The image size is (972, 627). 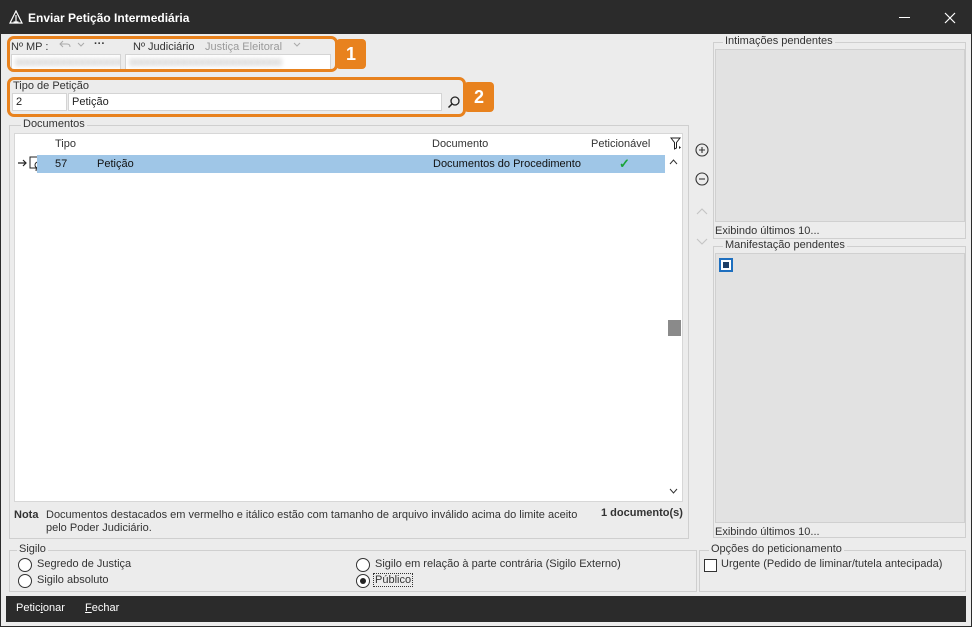 I want to click on title-bar: Enviar Petição Intermediária, so click(x=486, y=17).